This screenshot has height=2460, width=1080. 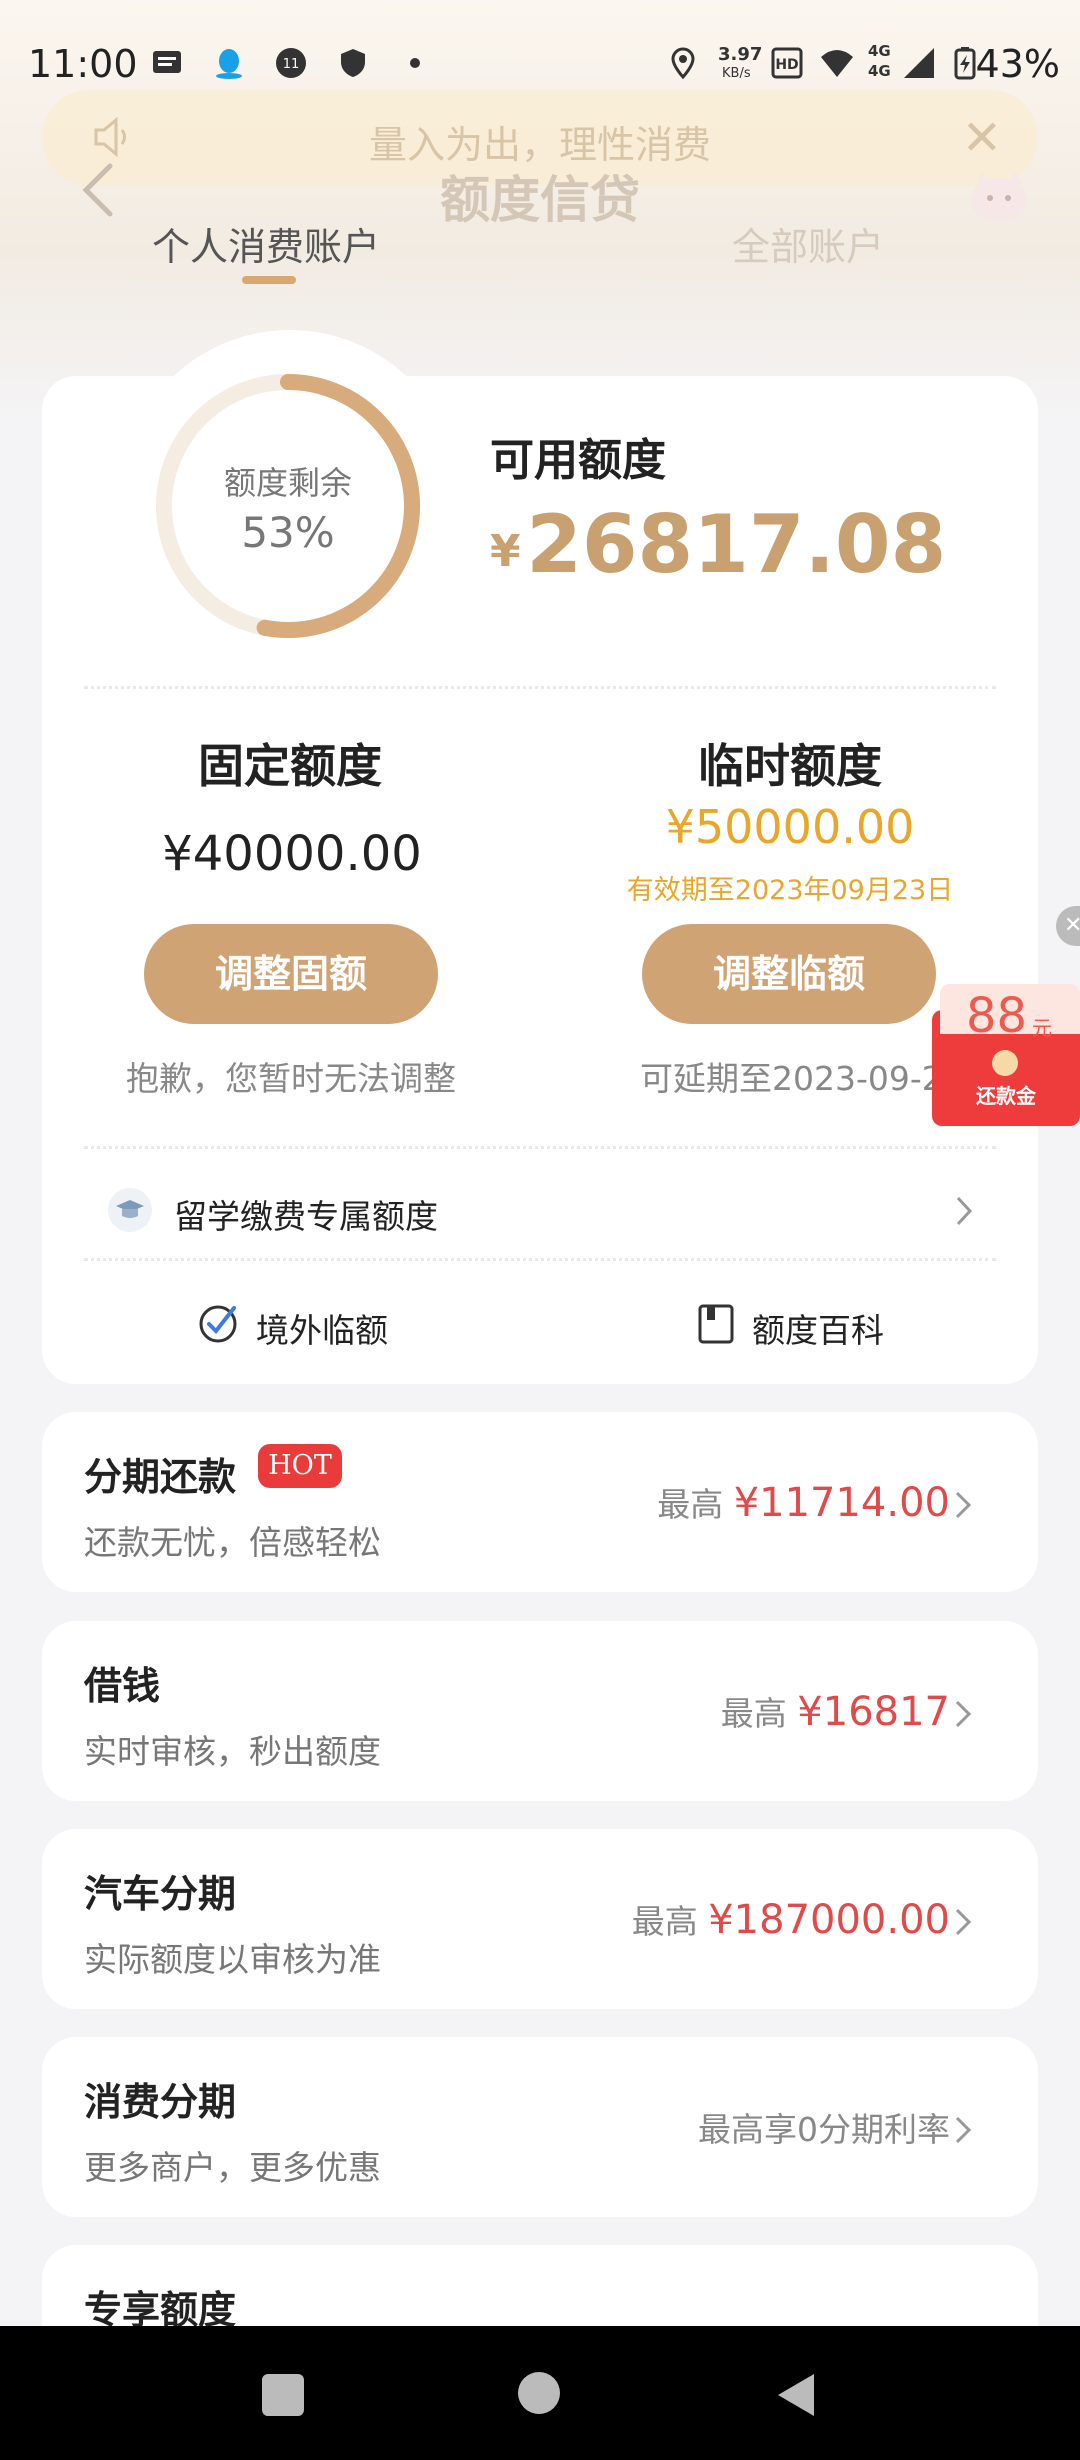 I want to click on more-dot-icon, so click(x=415, y=63).